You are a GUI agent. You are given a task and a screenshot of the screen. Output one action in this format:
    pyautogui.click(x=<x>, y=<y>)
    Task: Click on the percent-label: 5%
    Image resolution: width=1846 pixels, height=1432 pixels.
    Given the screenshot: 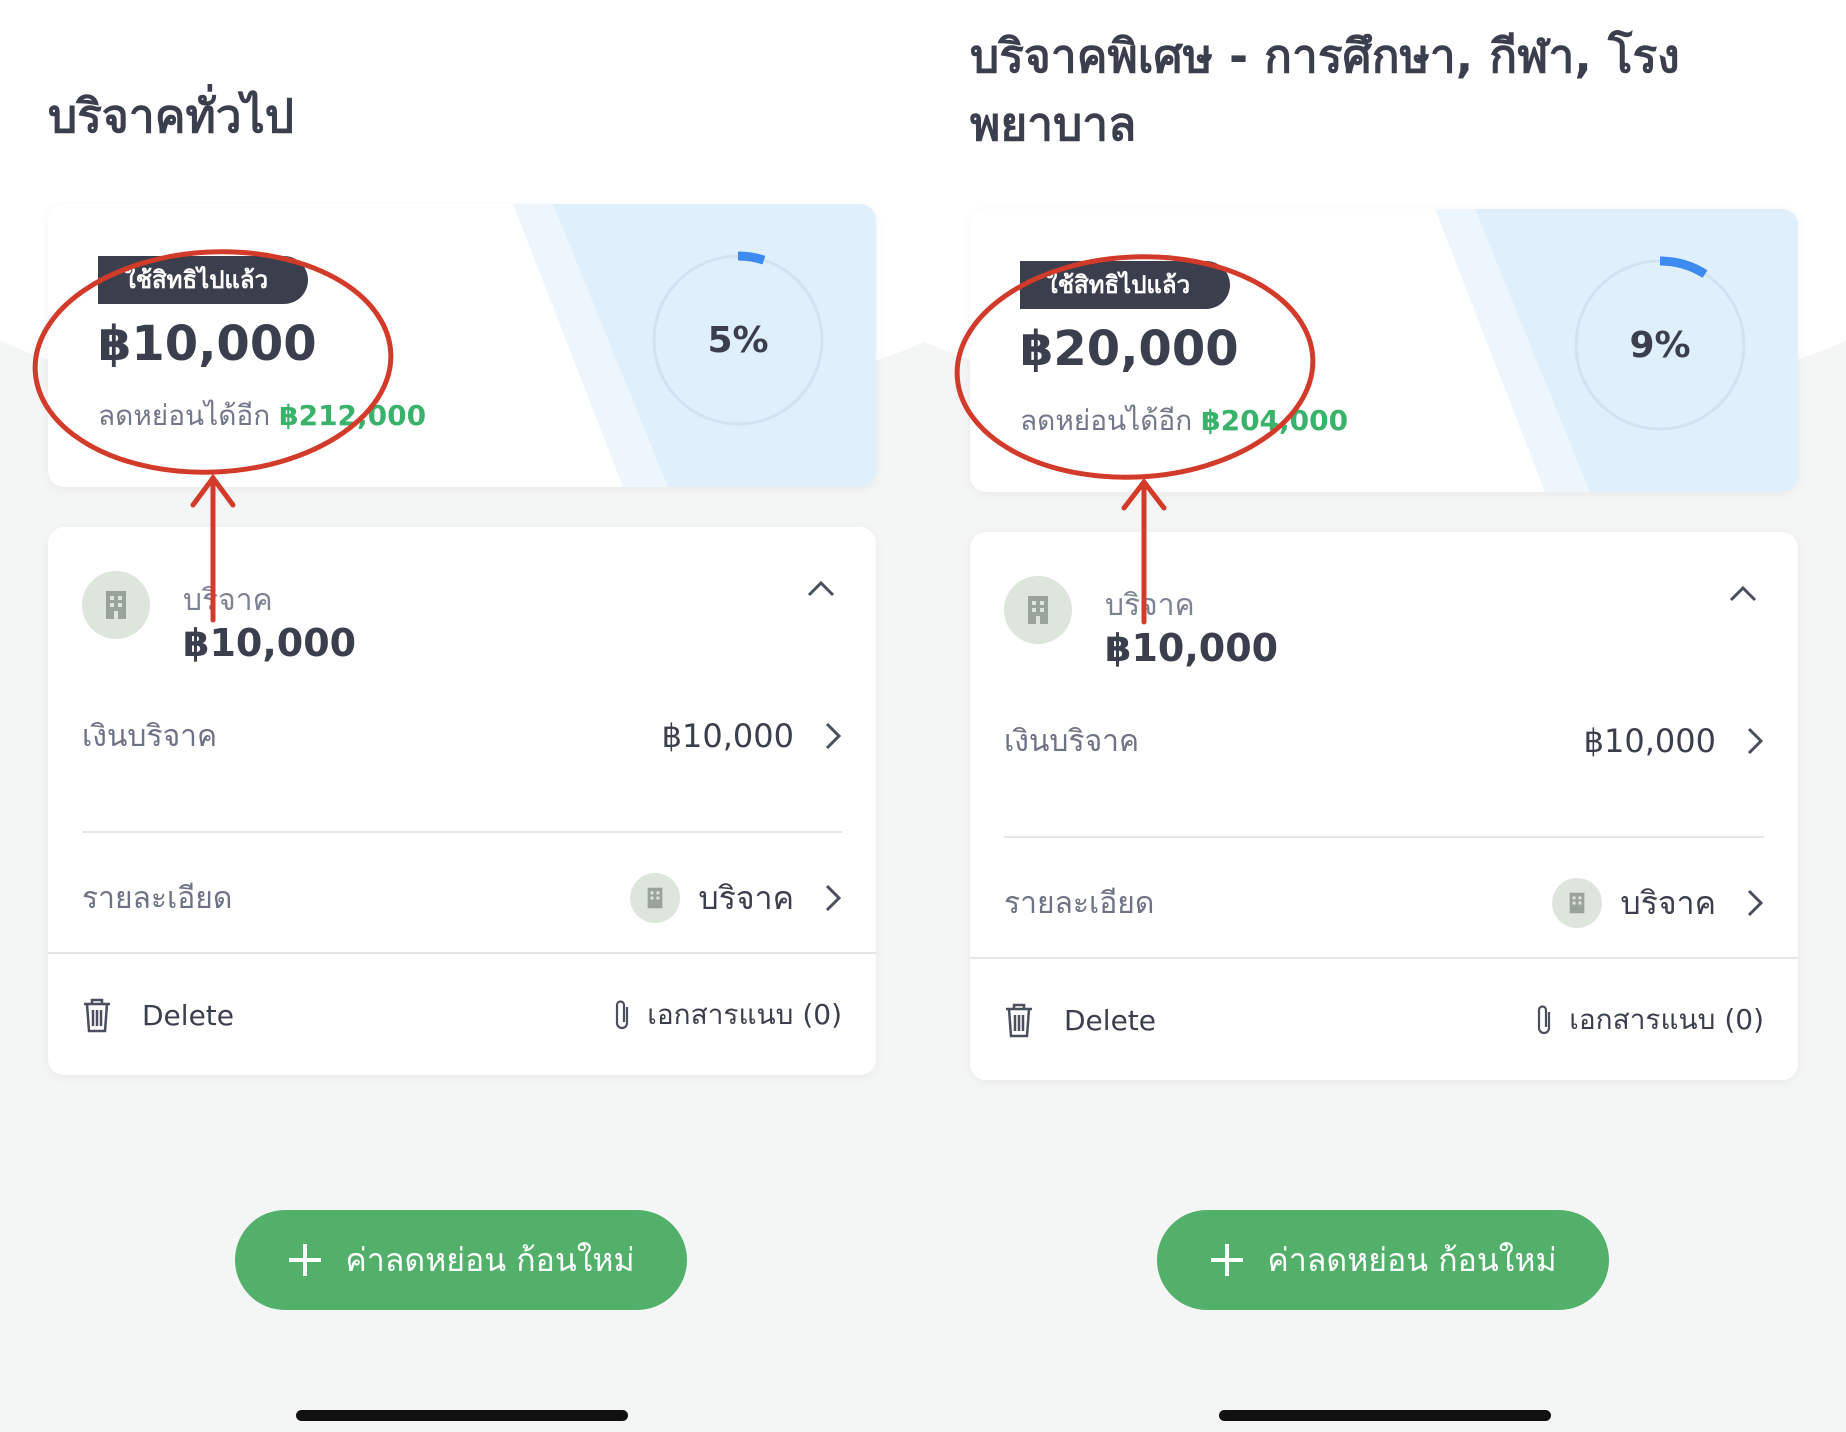 What is the action you would take?
    pyautogui.click(x=738, y=340)
    